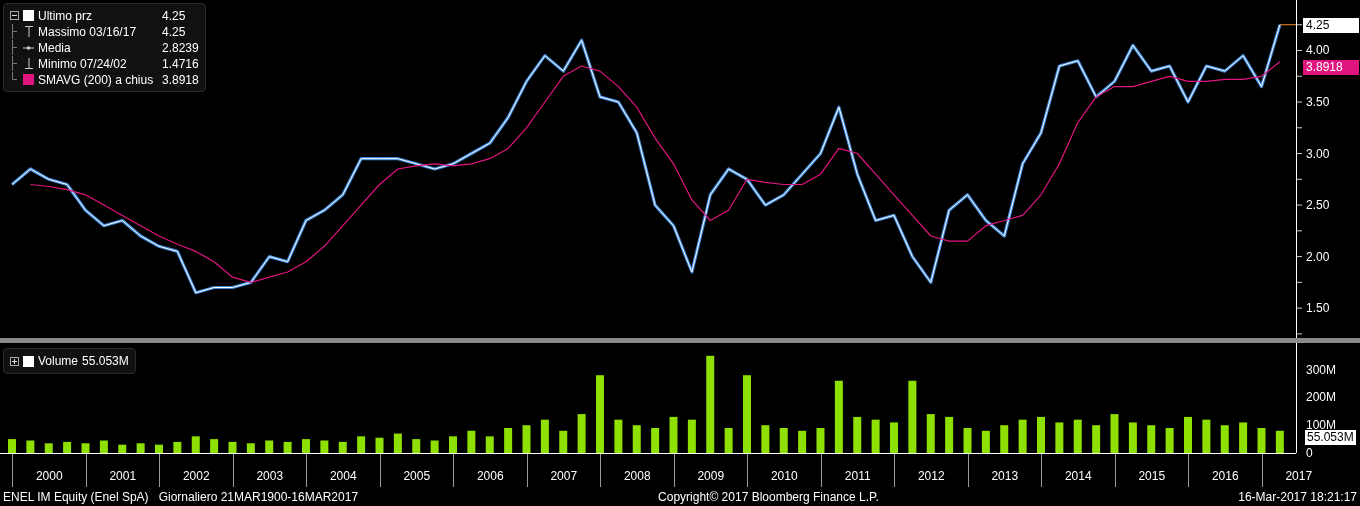  I want to click on legend-value: 3.8918, so click(180, 80).